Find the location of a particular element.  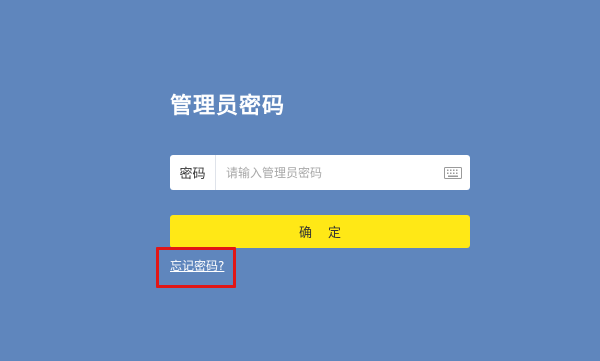

highlight-box is located at coordinates (196, 267).